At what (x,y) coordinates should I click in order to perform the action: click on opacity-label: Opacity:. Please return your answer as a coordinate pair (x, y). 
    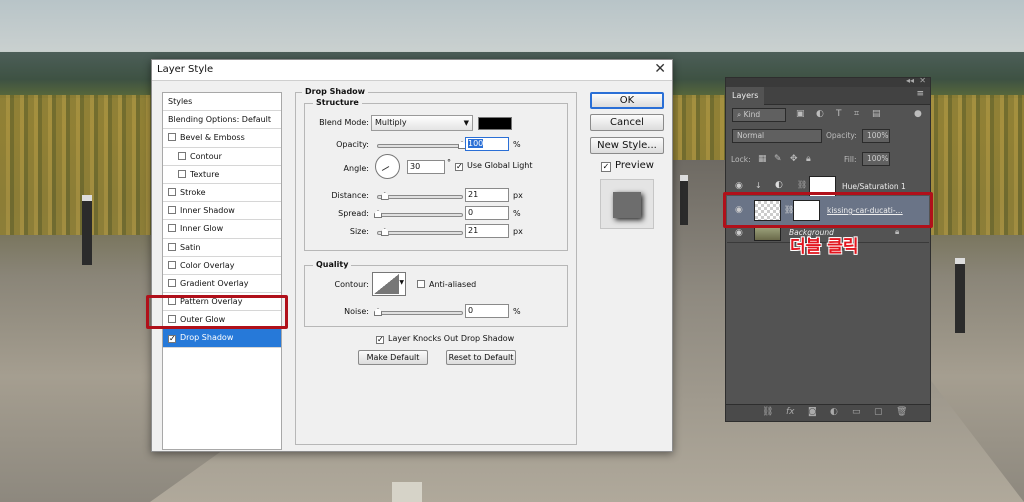
    Looking at the image, I should click on (352, 144).